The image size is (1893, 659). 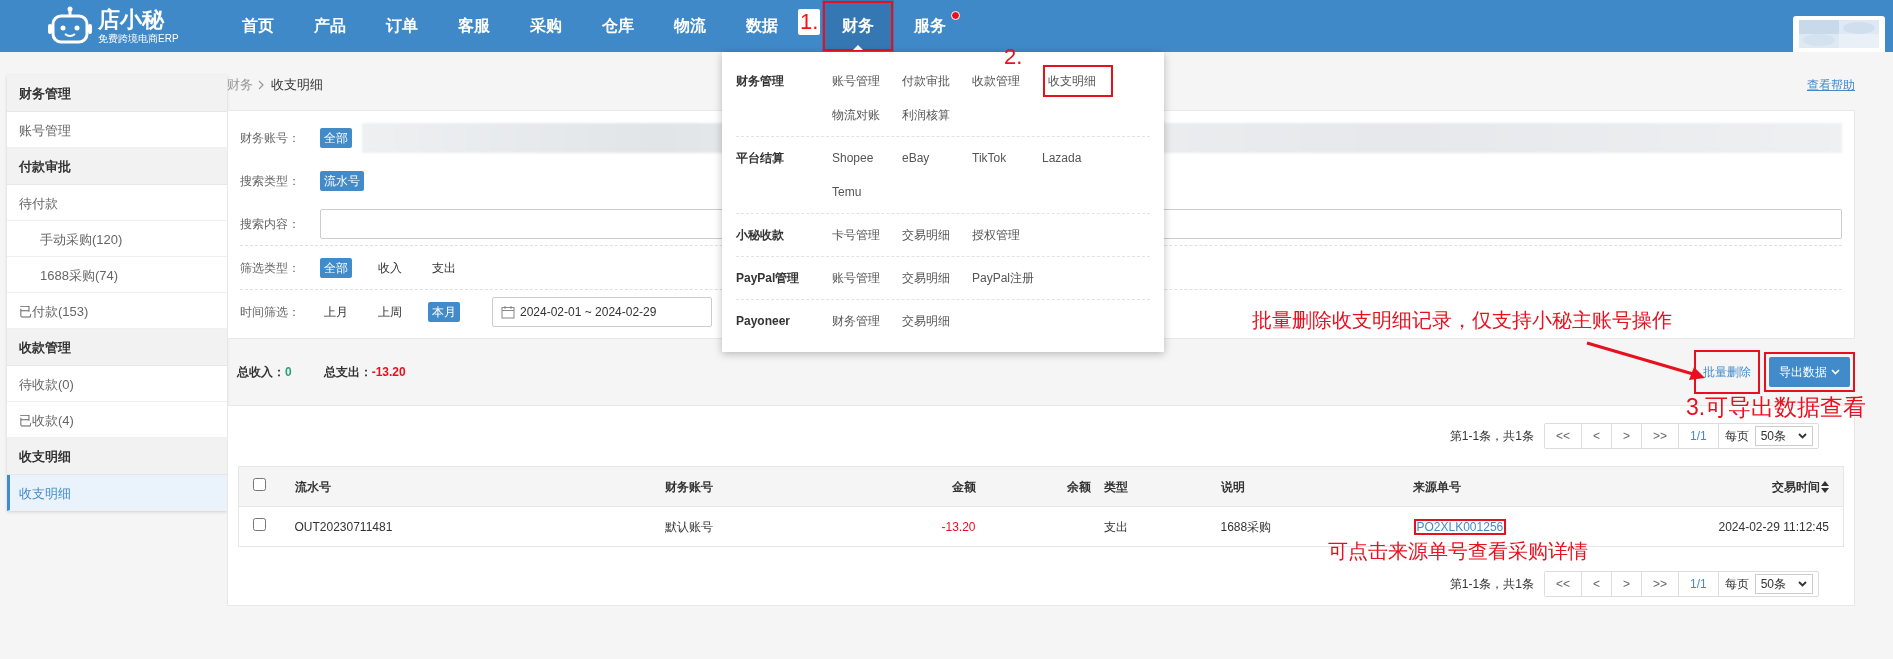 What do you see at coordinates (760, 81) in the screenshot?
I see `menu-group-title: 财务管理` at bounding box center [760, 81].